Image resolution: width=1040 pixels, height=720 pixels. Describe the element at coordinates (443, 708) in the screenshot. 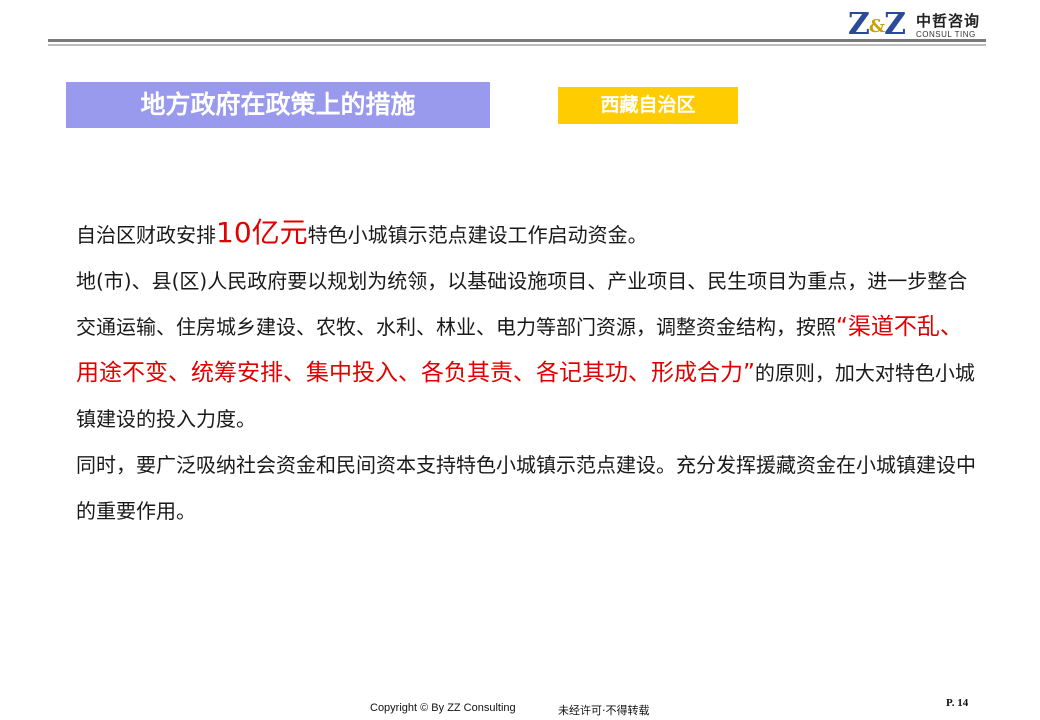

I see `footer-copyright: Copyright © By ZZ Consulting` at that location.